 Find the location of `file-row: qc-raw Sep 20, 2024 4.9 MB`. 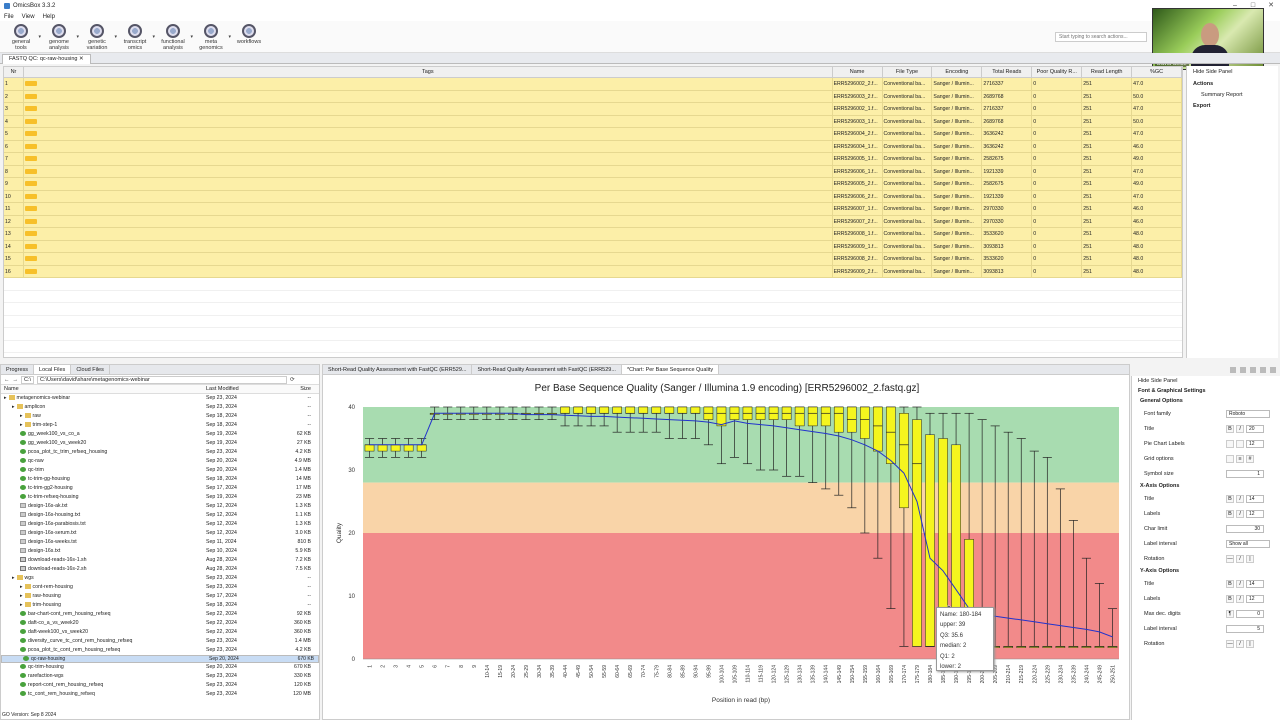

file-row: qc-raw Sep 20, 2024 4.9 MB is located at coordinates (160, 461).